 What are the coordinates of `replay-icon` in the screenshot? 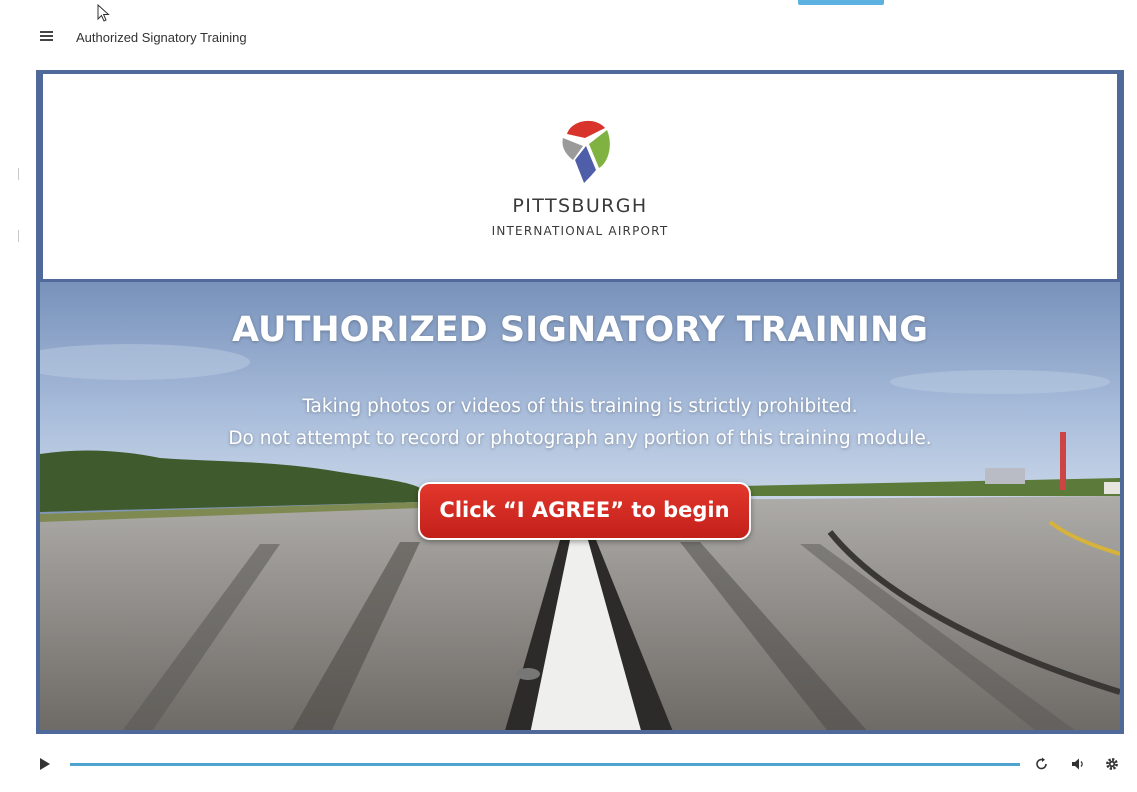 It's located at (1042, 764).